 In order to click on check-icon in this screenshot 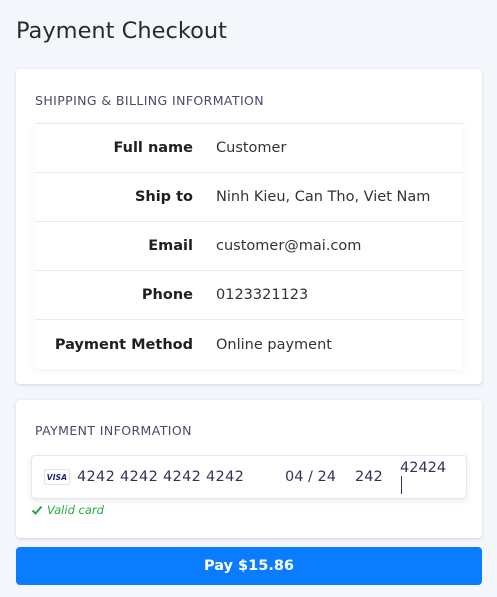, I will do `click(37, 510)`.